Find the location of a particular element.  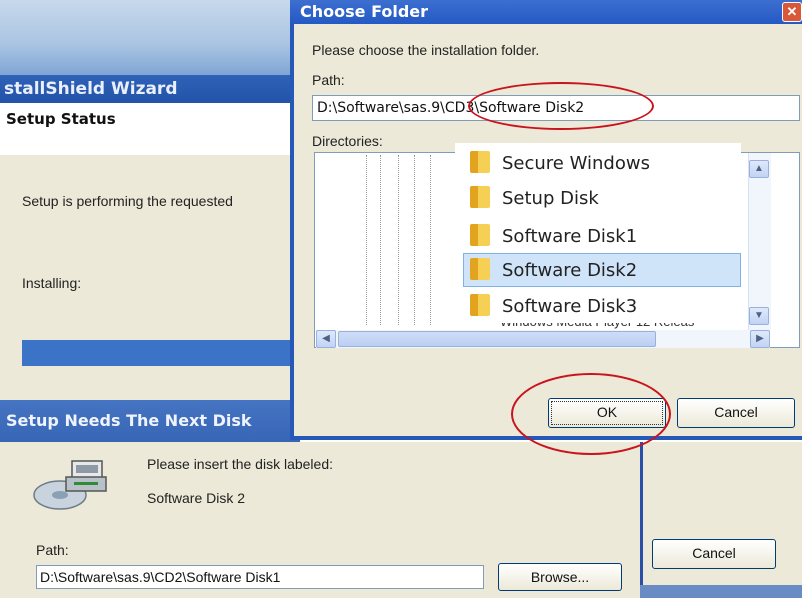

folder-name: Software Disk3 is located at coordinates (570, 306).